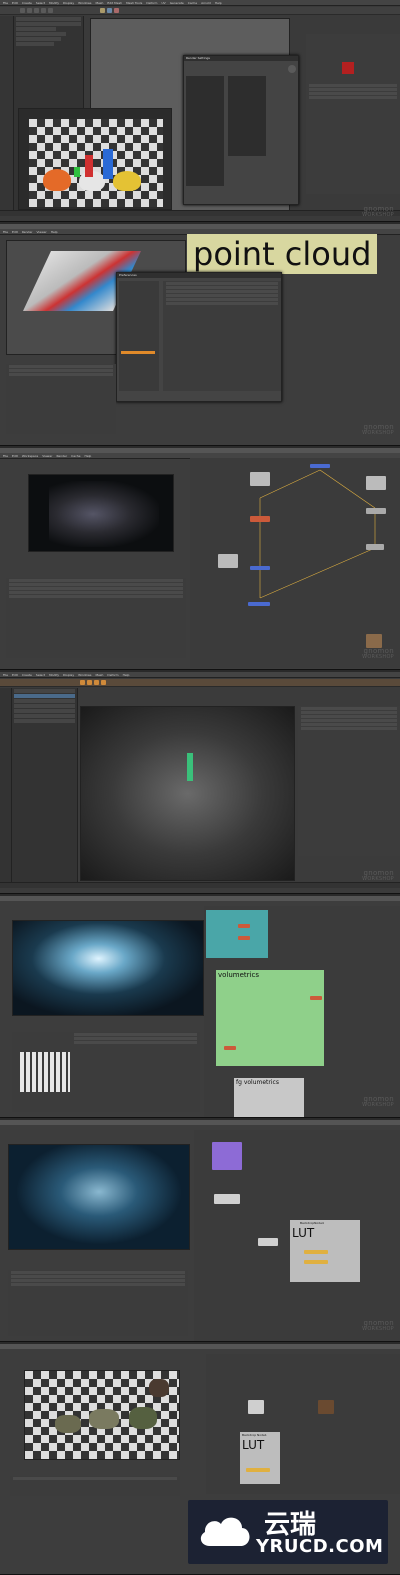 The width and height of the screenshot is (400, 1575). I want to click on menu-item: Create, so click(27, 2).